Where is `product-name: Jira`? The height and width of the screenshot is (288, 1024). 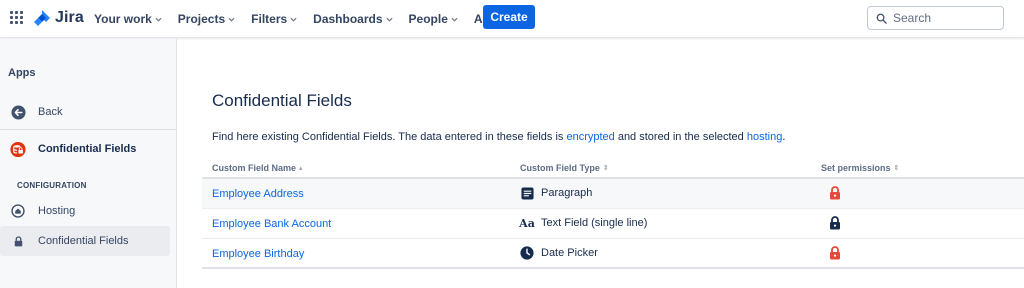 product-name: Jira is located at coordinates (69, 17).